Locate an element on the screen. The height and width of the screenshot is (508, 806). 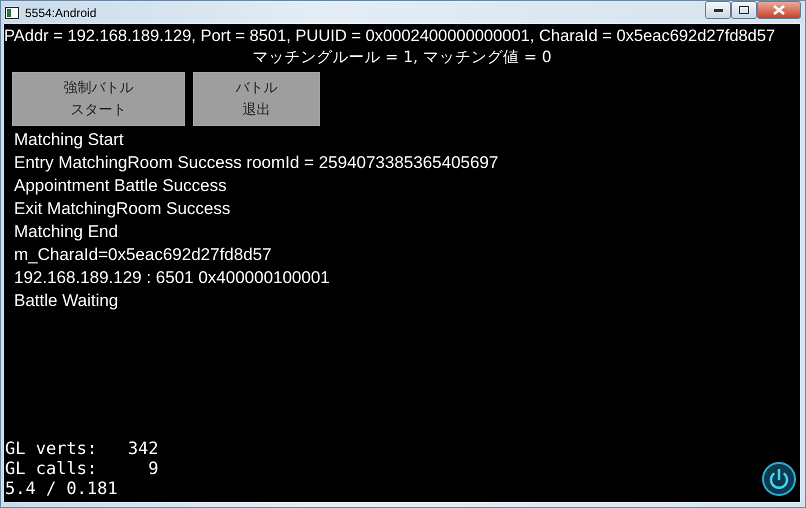
log-line: Entry MatchingRoom Success roomId = 2594073385365405697 is located at coordinates (257, 163).